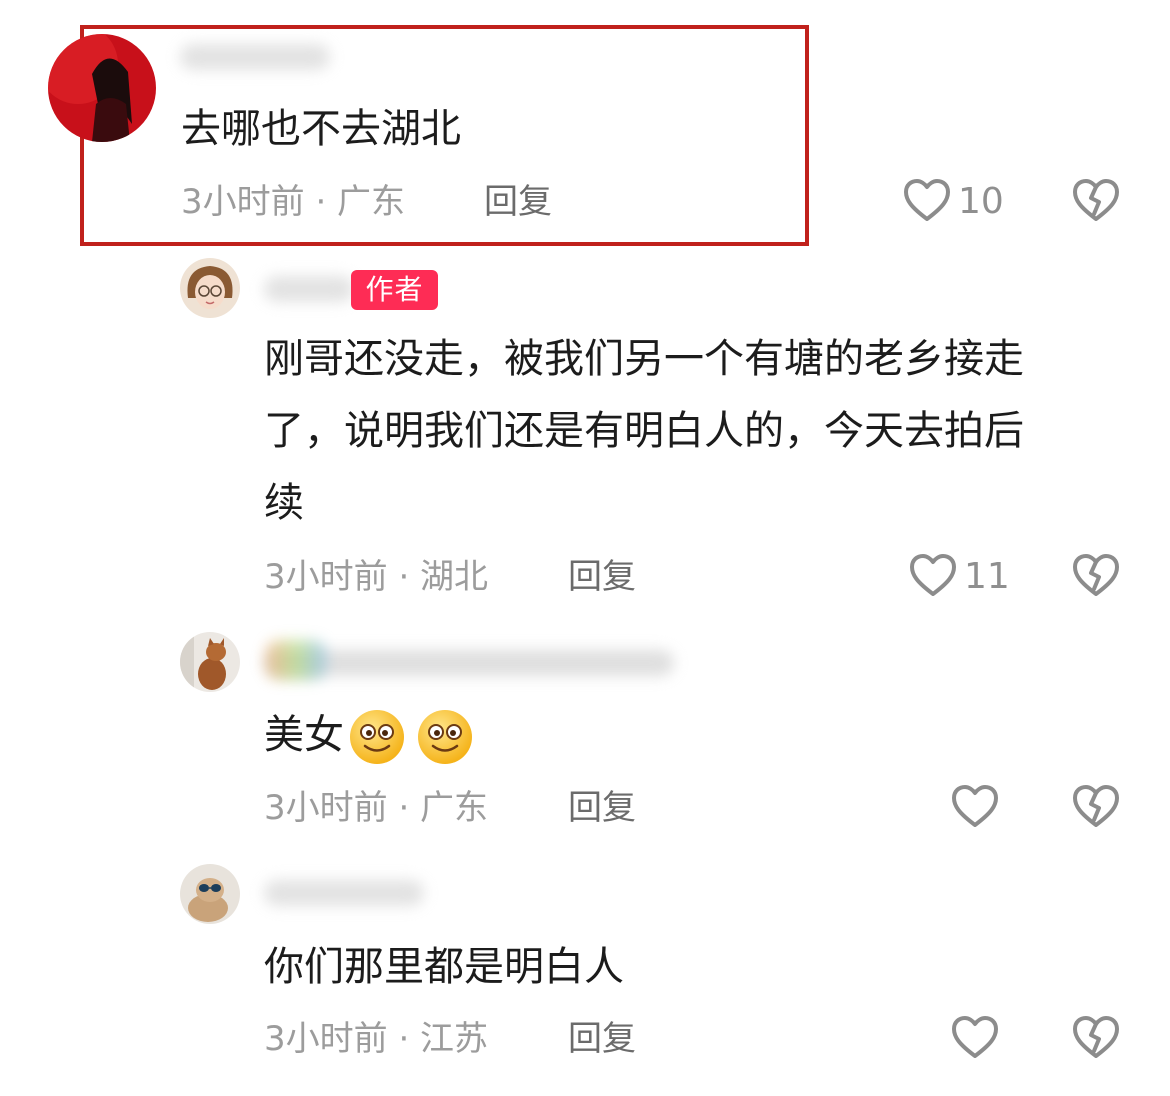  I want to click on comment-text-line: 了，说明我们还是有明白人的，今天去拍后, so click(644, 431).